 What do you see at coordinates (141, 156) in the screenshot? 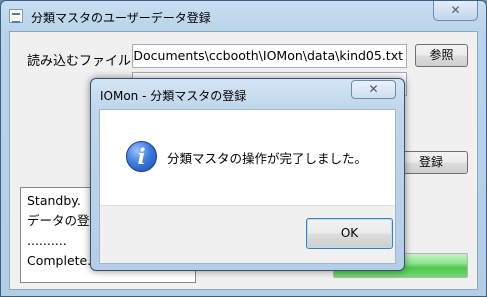
I see `info-icon: i` at bounding box center [141, 156].